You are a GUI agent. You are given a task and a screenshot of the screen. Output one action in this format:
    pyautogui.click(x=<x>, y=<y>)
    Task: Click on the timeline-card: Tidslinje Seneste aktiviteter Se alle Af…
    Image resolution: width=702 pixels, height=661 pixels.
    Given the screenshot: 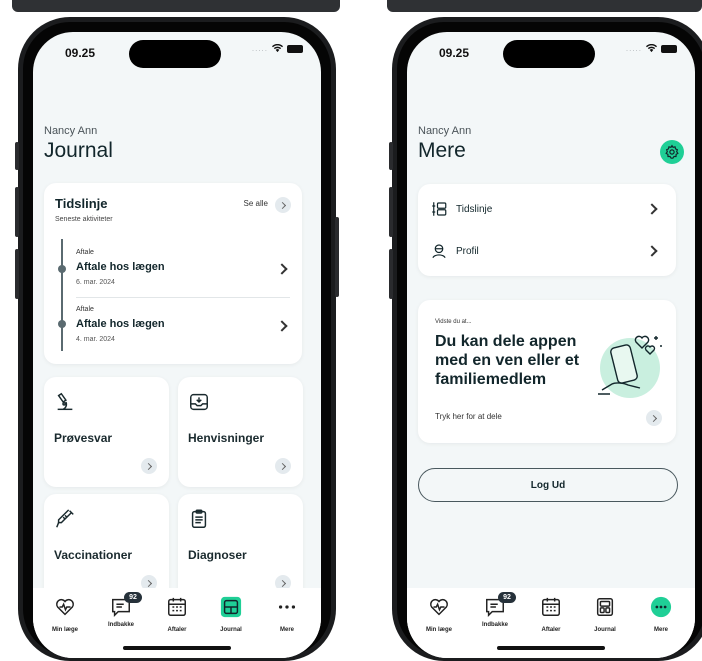 What is the action you would take?
    pyautogui.click(x=173, y=273)
    